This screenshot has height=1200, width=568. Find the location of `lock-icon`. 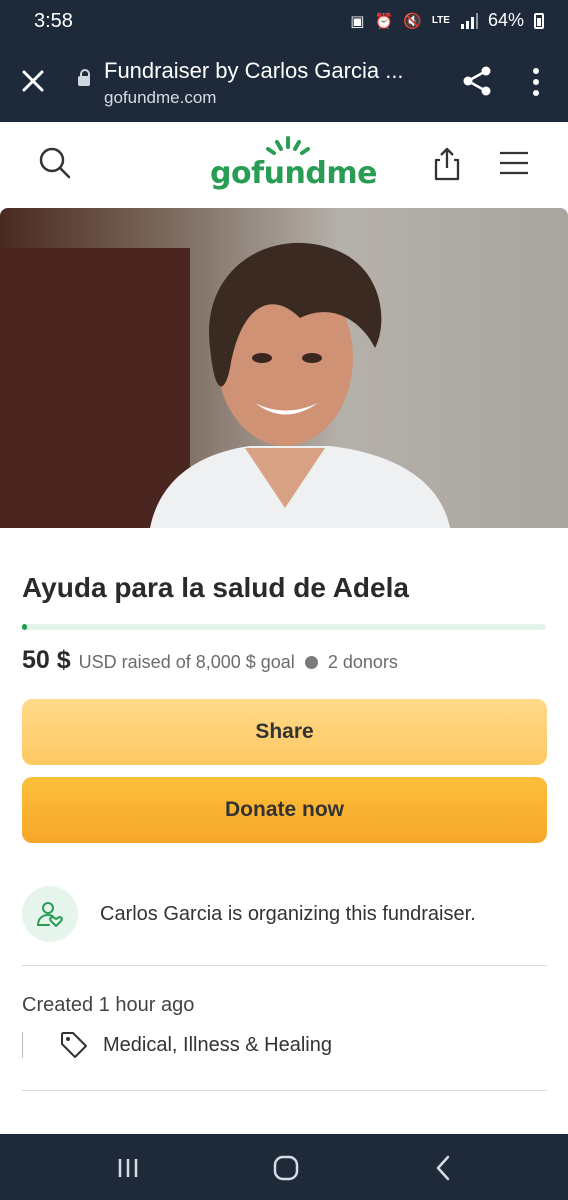

lock-icon is located at coordinates (84, 77).